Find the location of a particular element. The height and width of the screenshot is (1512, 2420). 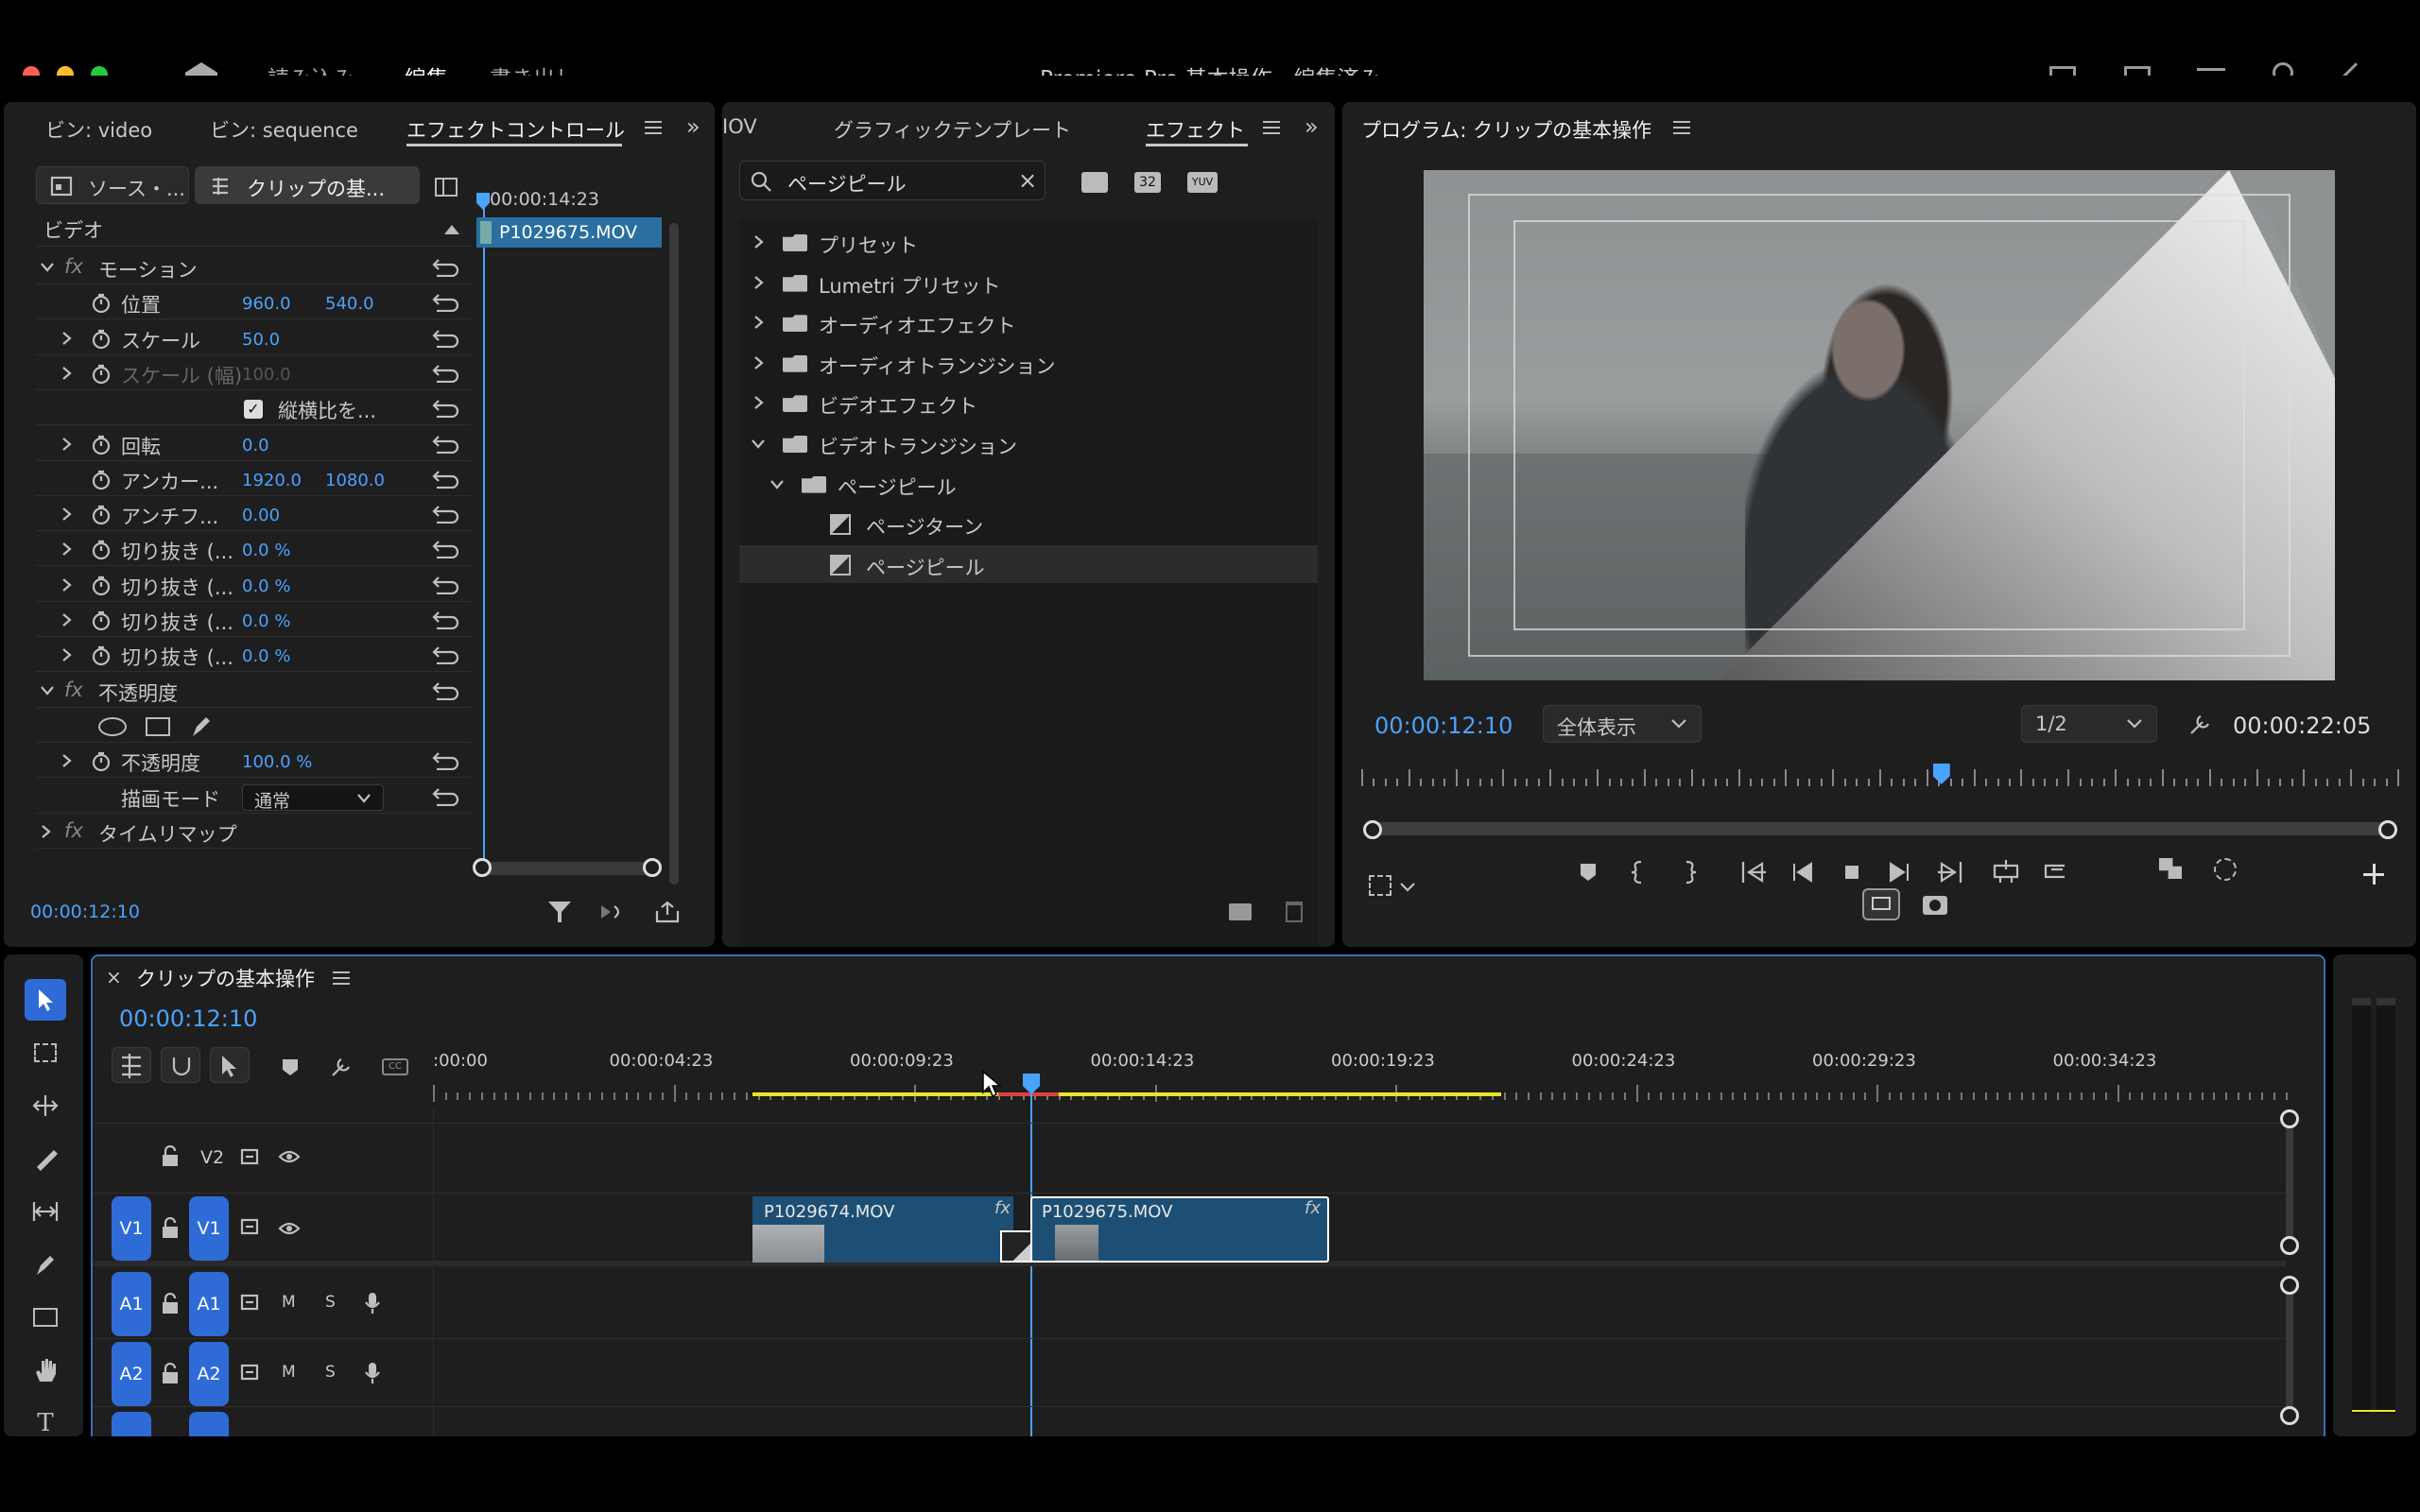

clear-search-icon: × is located at coordinates (1027, 180).